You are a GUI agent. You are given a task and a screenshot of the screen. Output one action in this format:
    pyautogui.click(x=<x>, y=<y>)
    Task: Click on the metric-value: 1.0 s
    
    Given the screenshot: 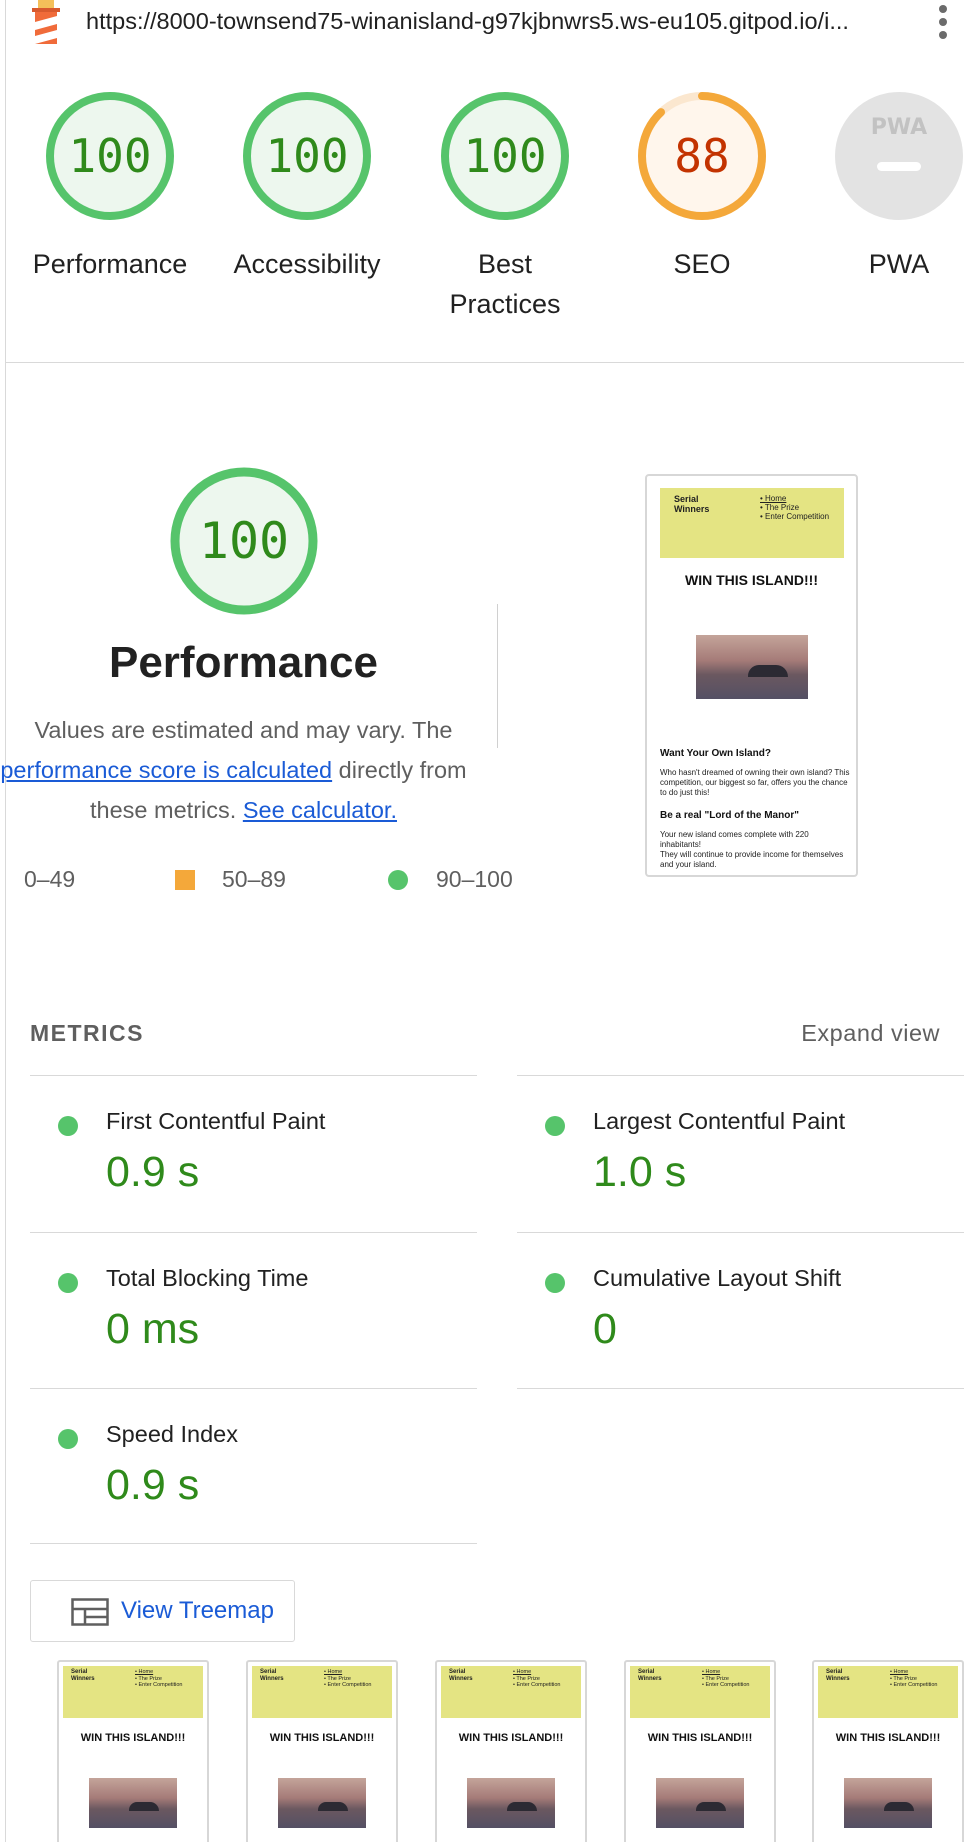 What is the action you would take?
    pyautogui.click(x=640, y=1172)
    